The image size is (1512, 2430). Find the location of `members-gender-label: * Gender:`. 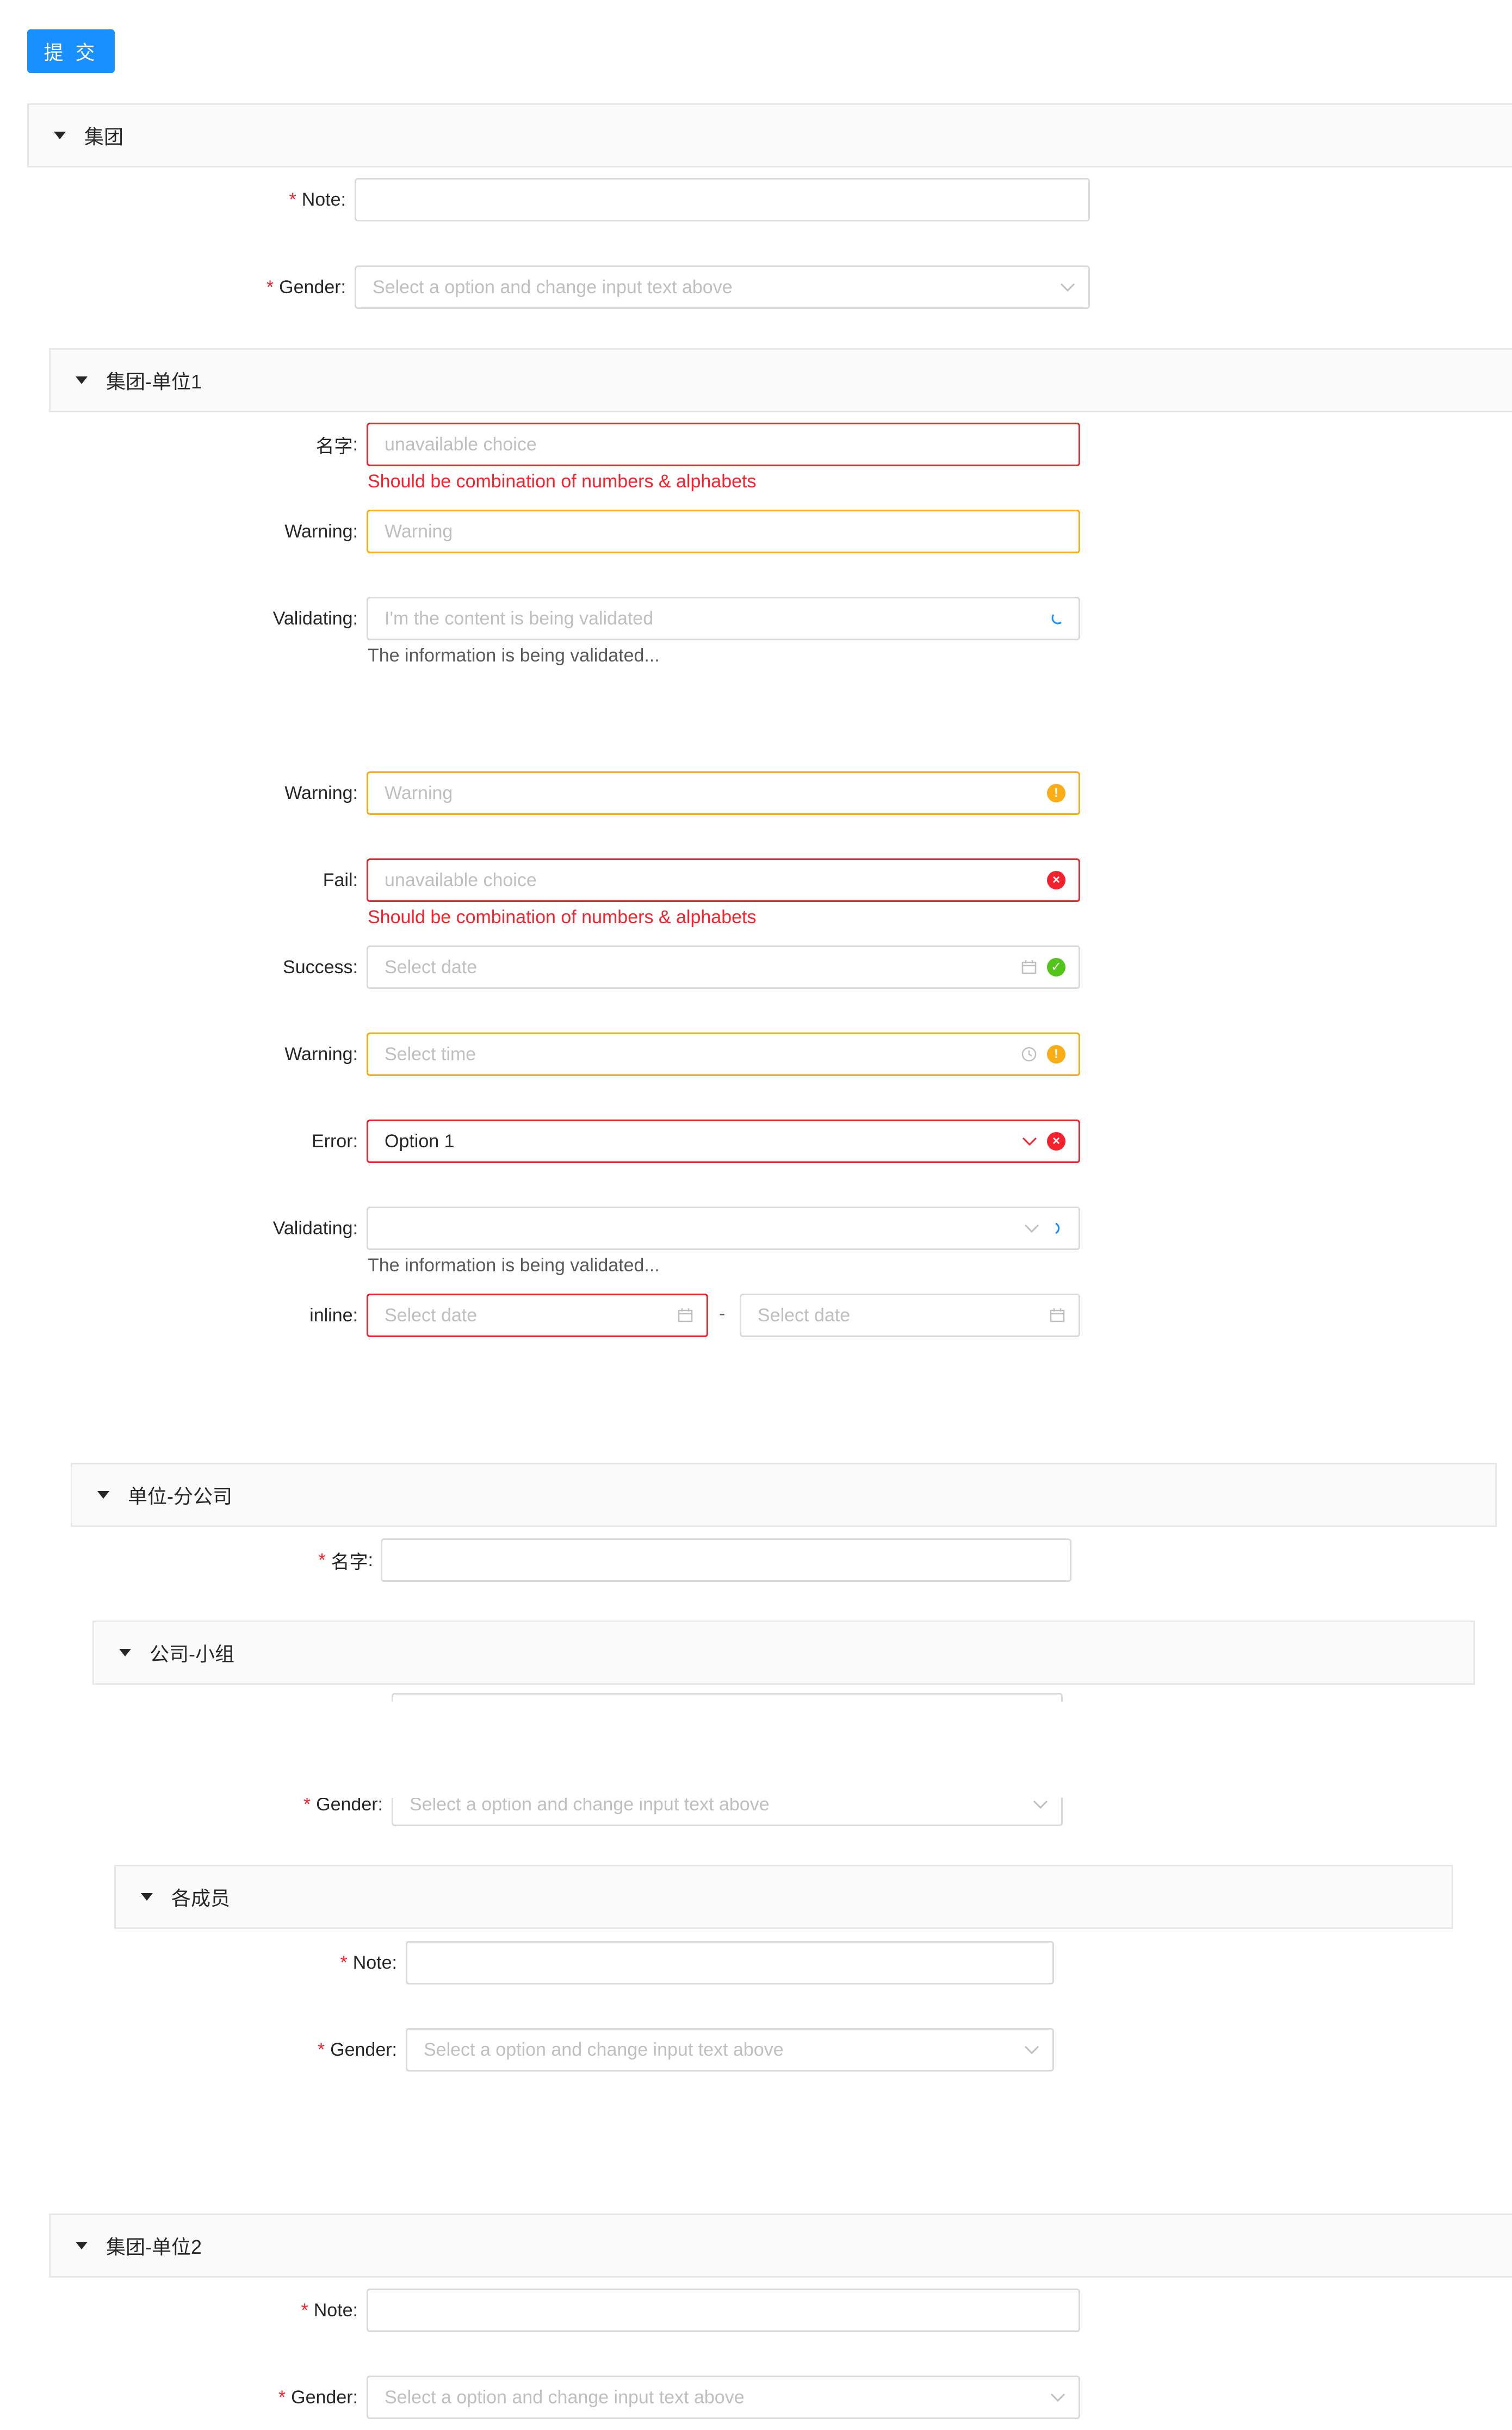

members-gender-label: * Gender: is located at coordinates (357, 2049).